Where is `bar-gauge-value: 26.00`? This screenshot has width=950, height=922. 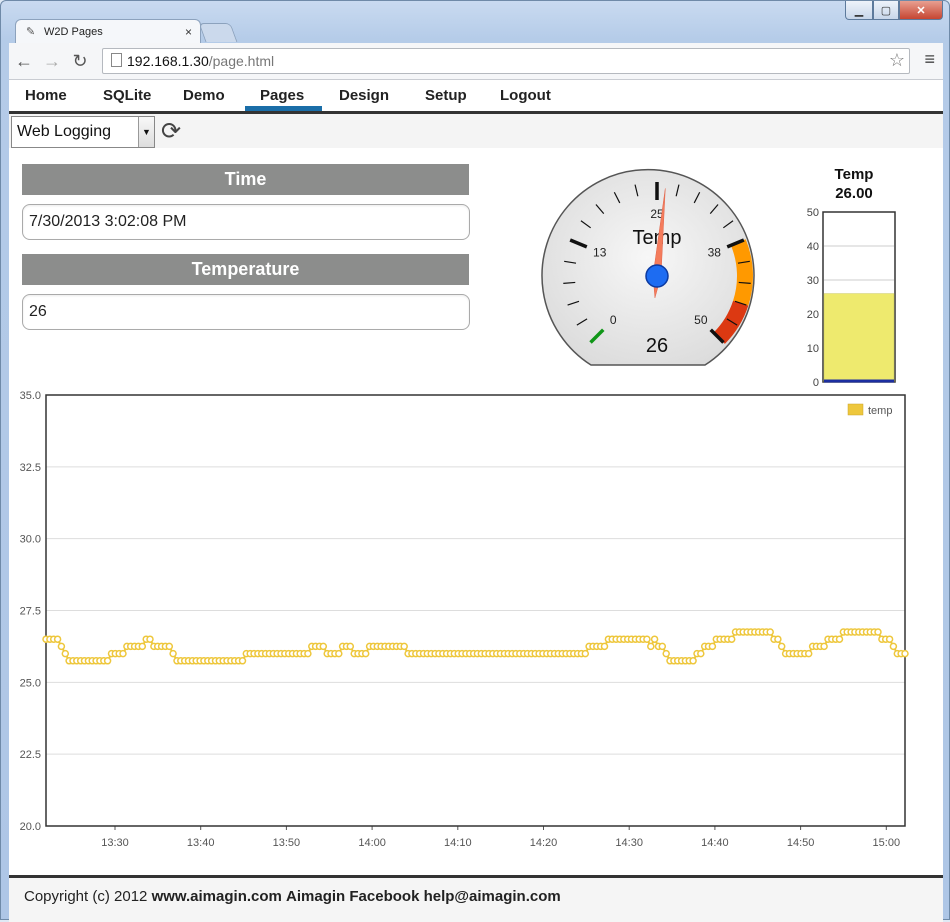 bar-gauge-value: 26.00 is located at coordinates (854, 193).